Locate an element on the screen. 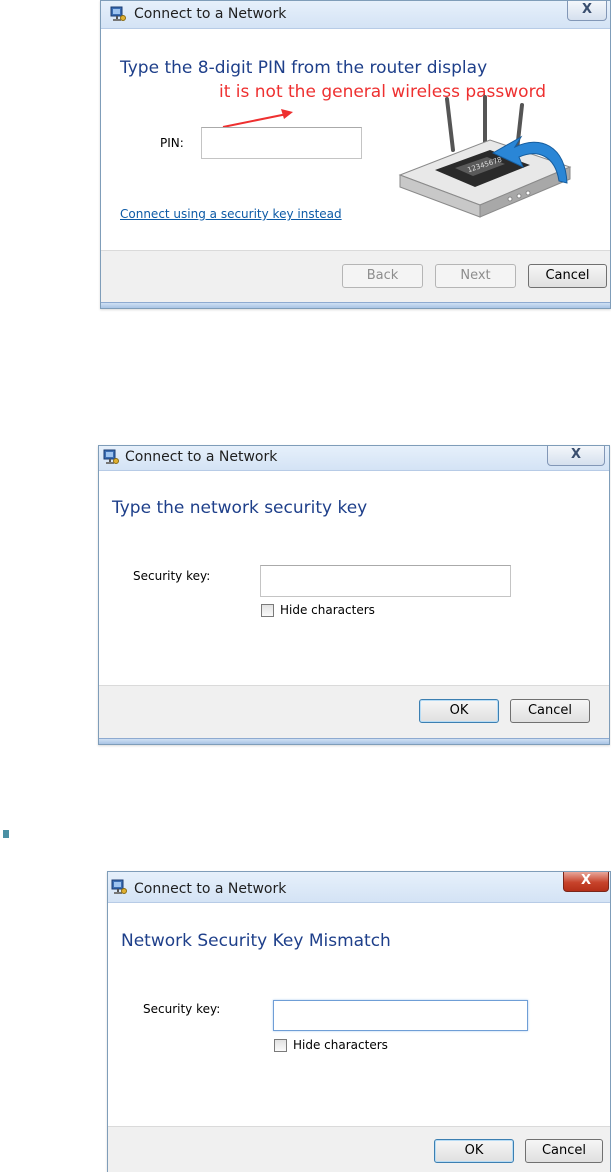  router-illustration: 12345678 is located at coordinates (485, 156).